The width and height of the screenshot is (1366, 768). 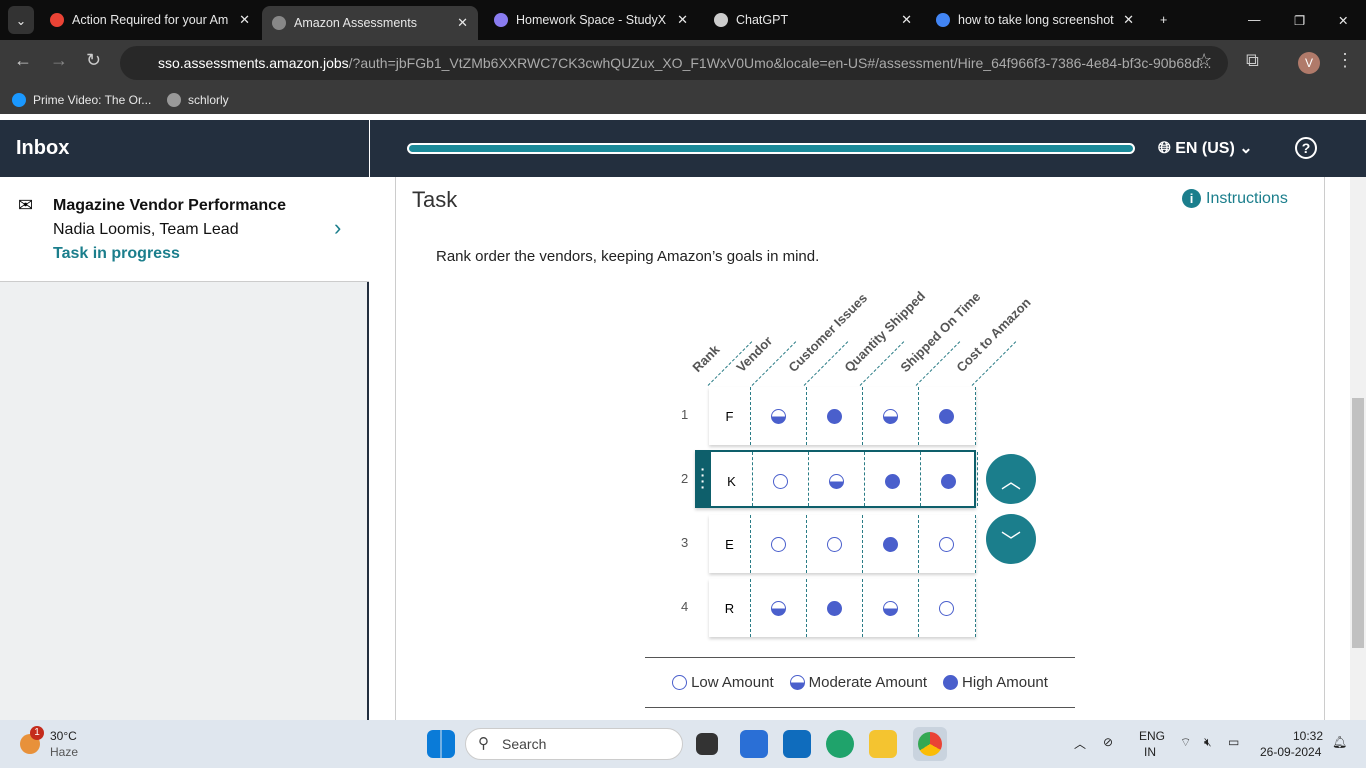 I want to click on battery-icon: ▭, so click(x=1233, y=742).